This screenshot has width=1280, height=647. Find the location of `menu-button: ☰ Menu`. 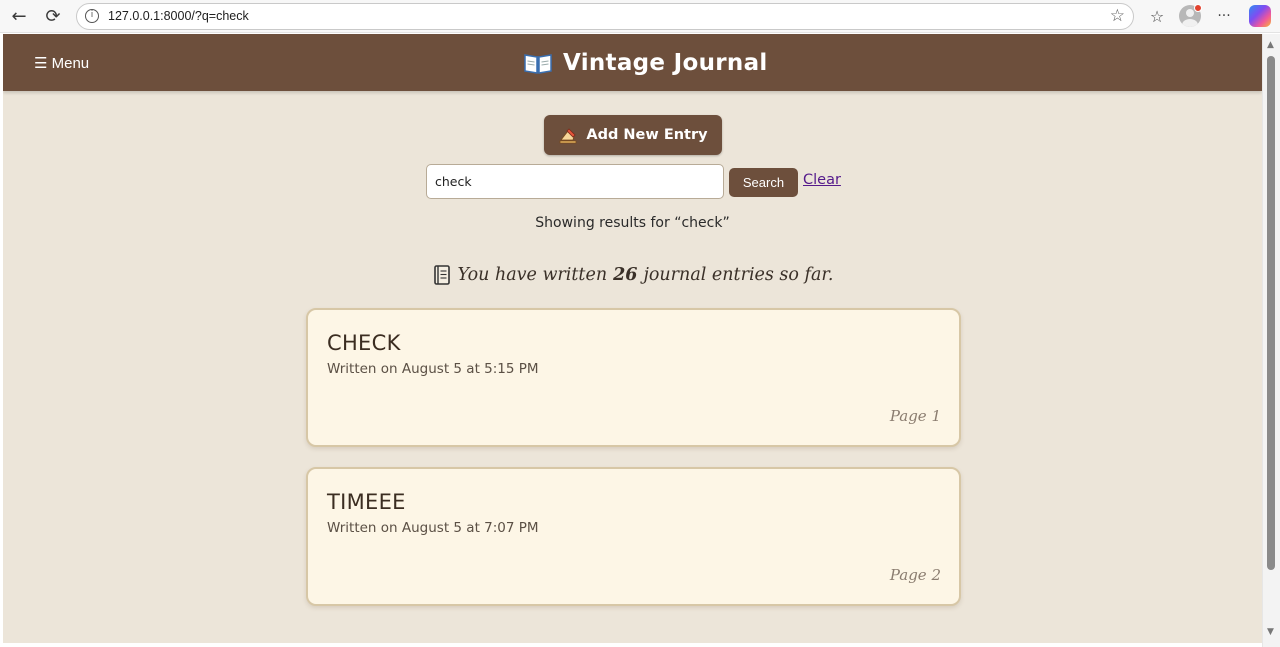

menu-button: ☰ Menu is located at coordinates (61, 63).